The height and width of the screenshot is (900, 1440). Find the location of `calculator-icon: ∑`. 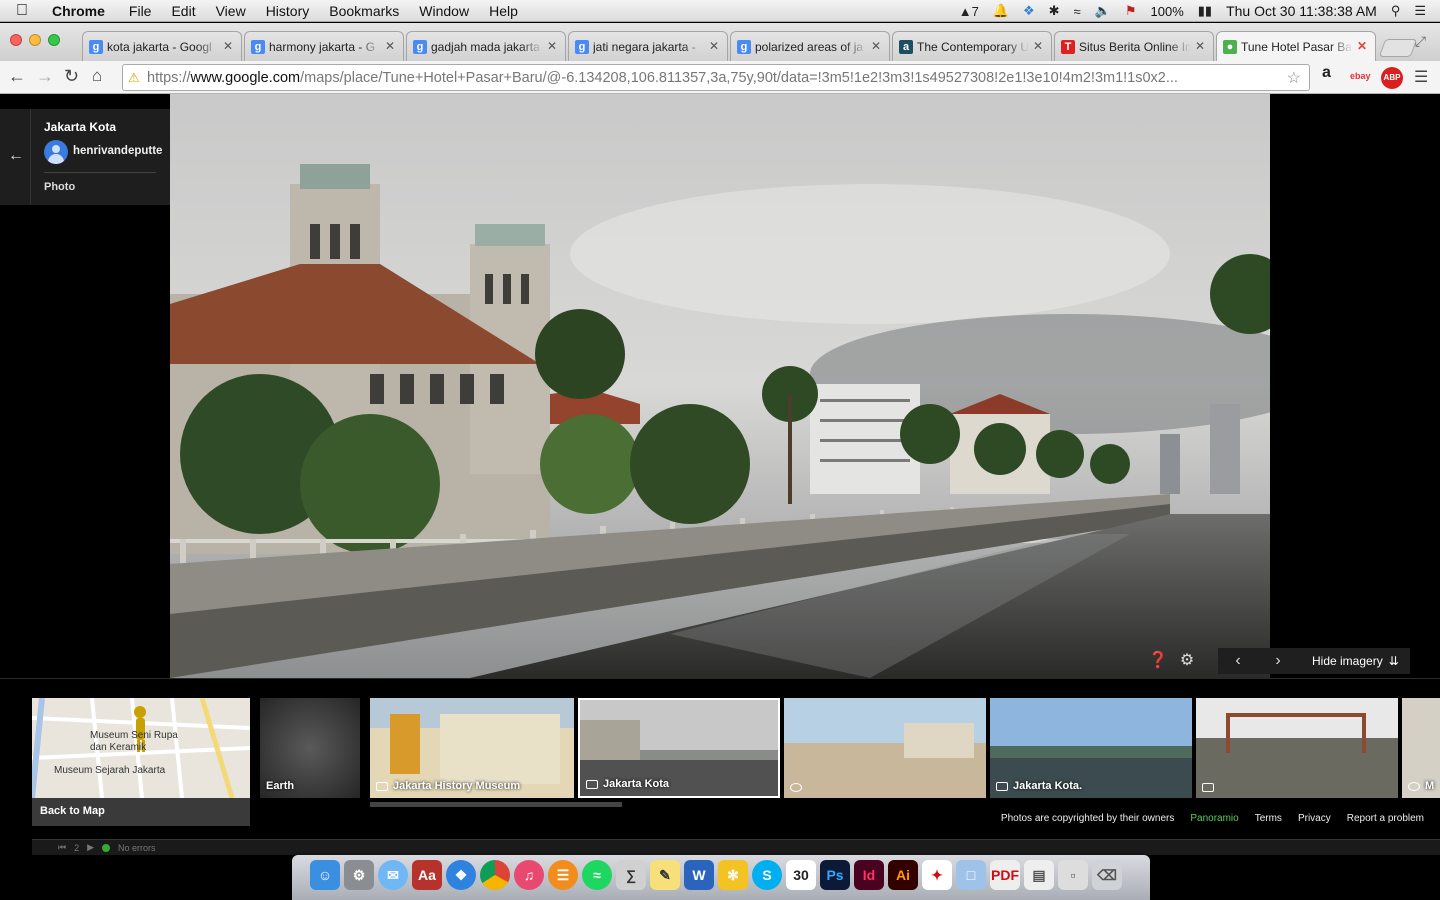

calculator-icon: ∑ is located at coordinates (631, 875).